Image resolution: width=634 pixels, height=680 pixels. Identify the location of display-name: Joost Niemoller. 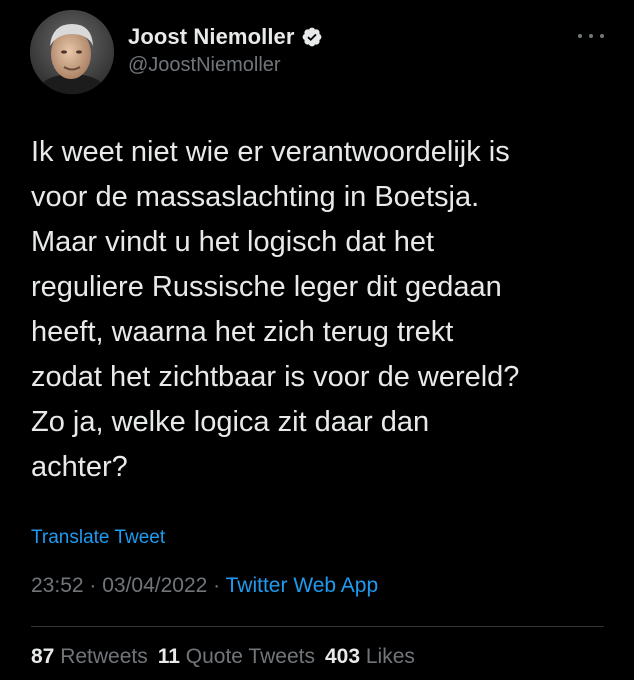
(211, 37).